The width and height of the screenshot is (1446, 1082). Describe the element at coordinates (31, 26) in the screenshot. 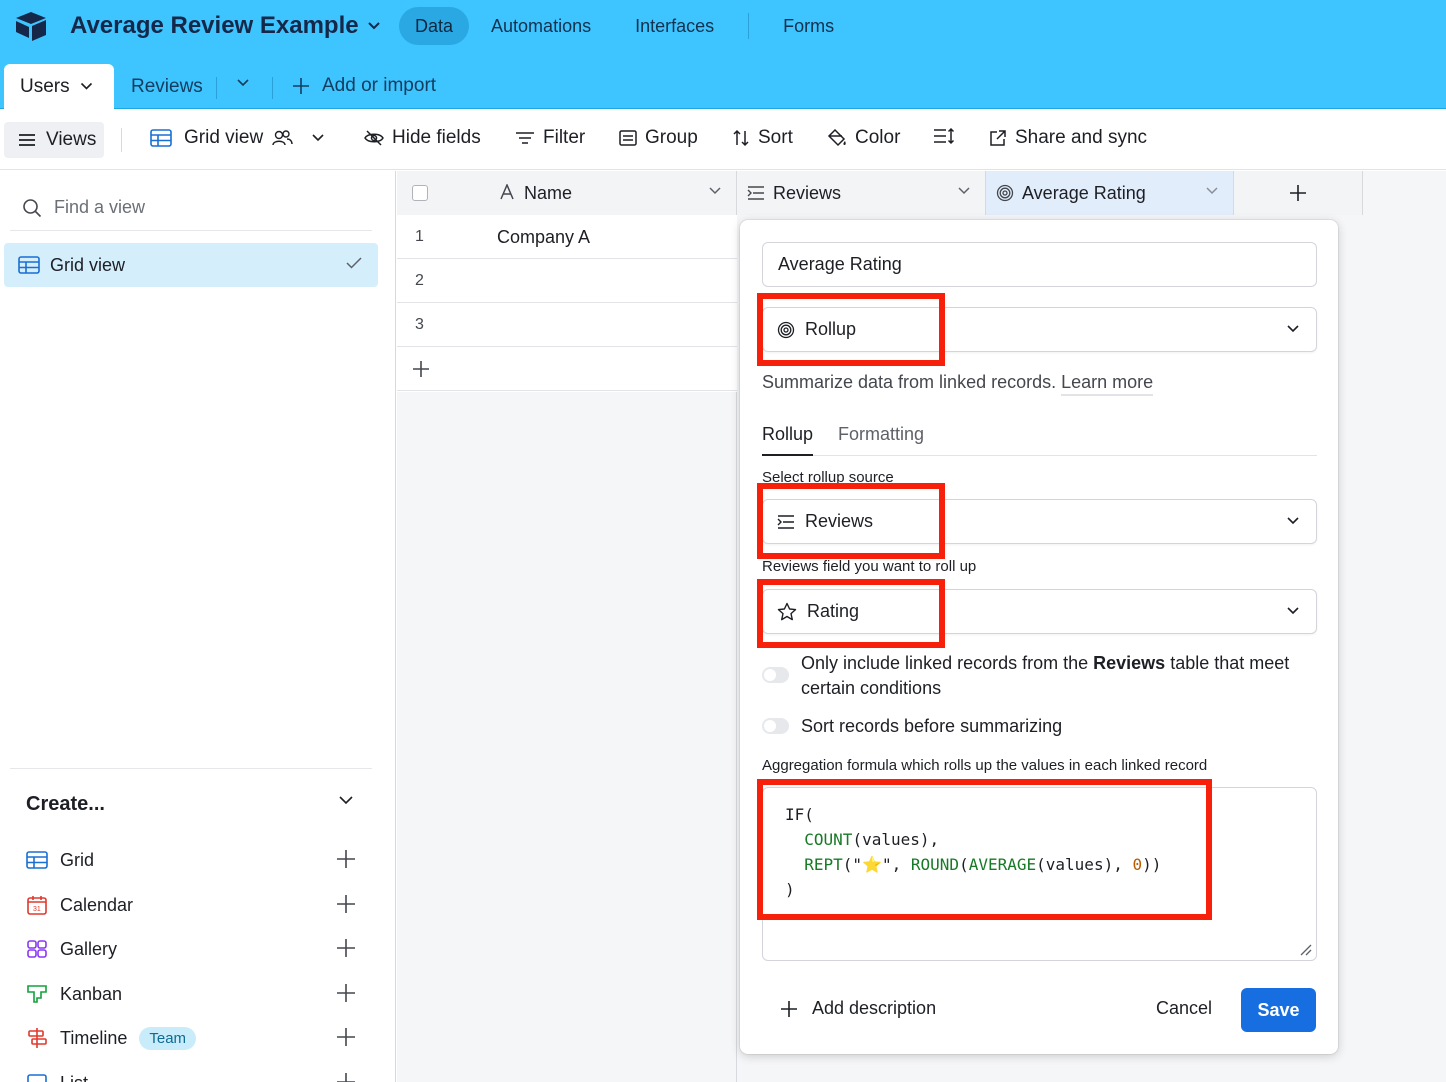

I see `airtable-logo-icon` at that location.